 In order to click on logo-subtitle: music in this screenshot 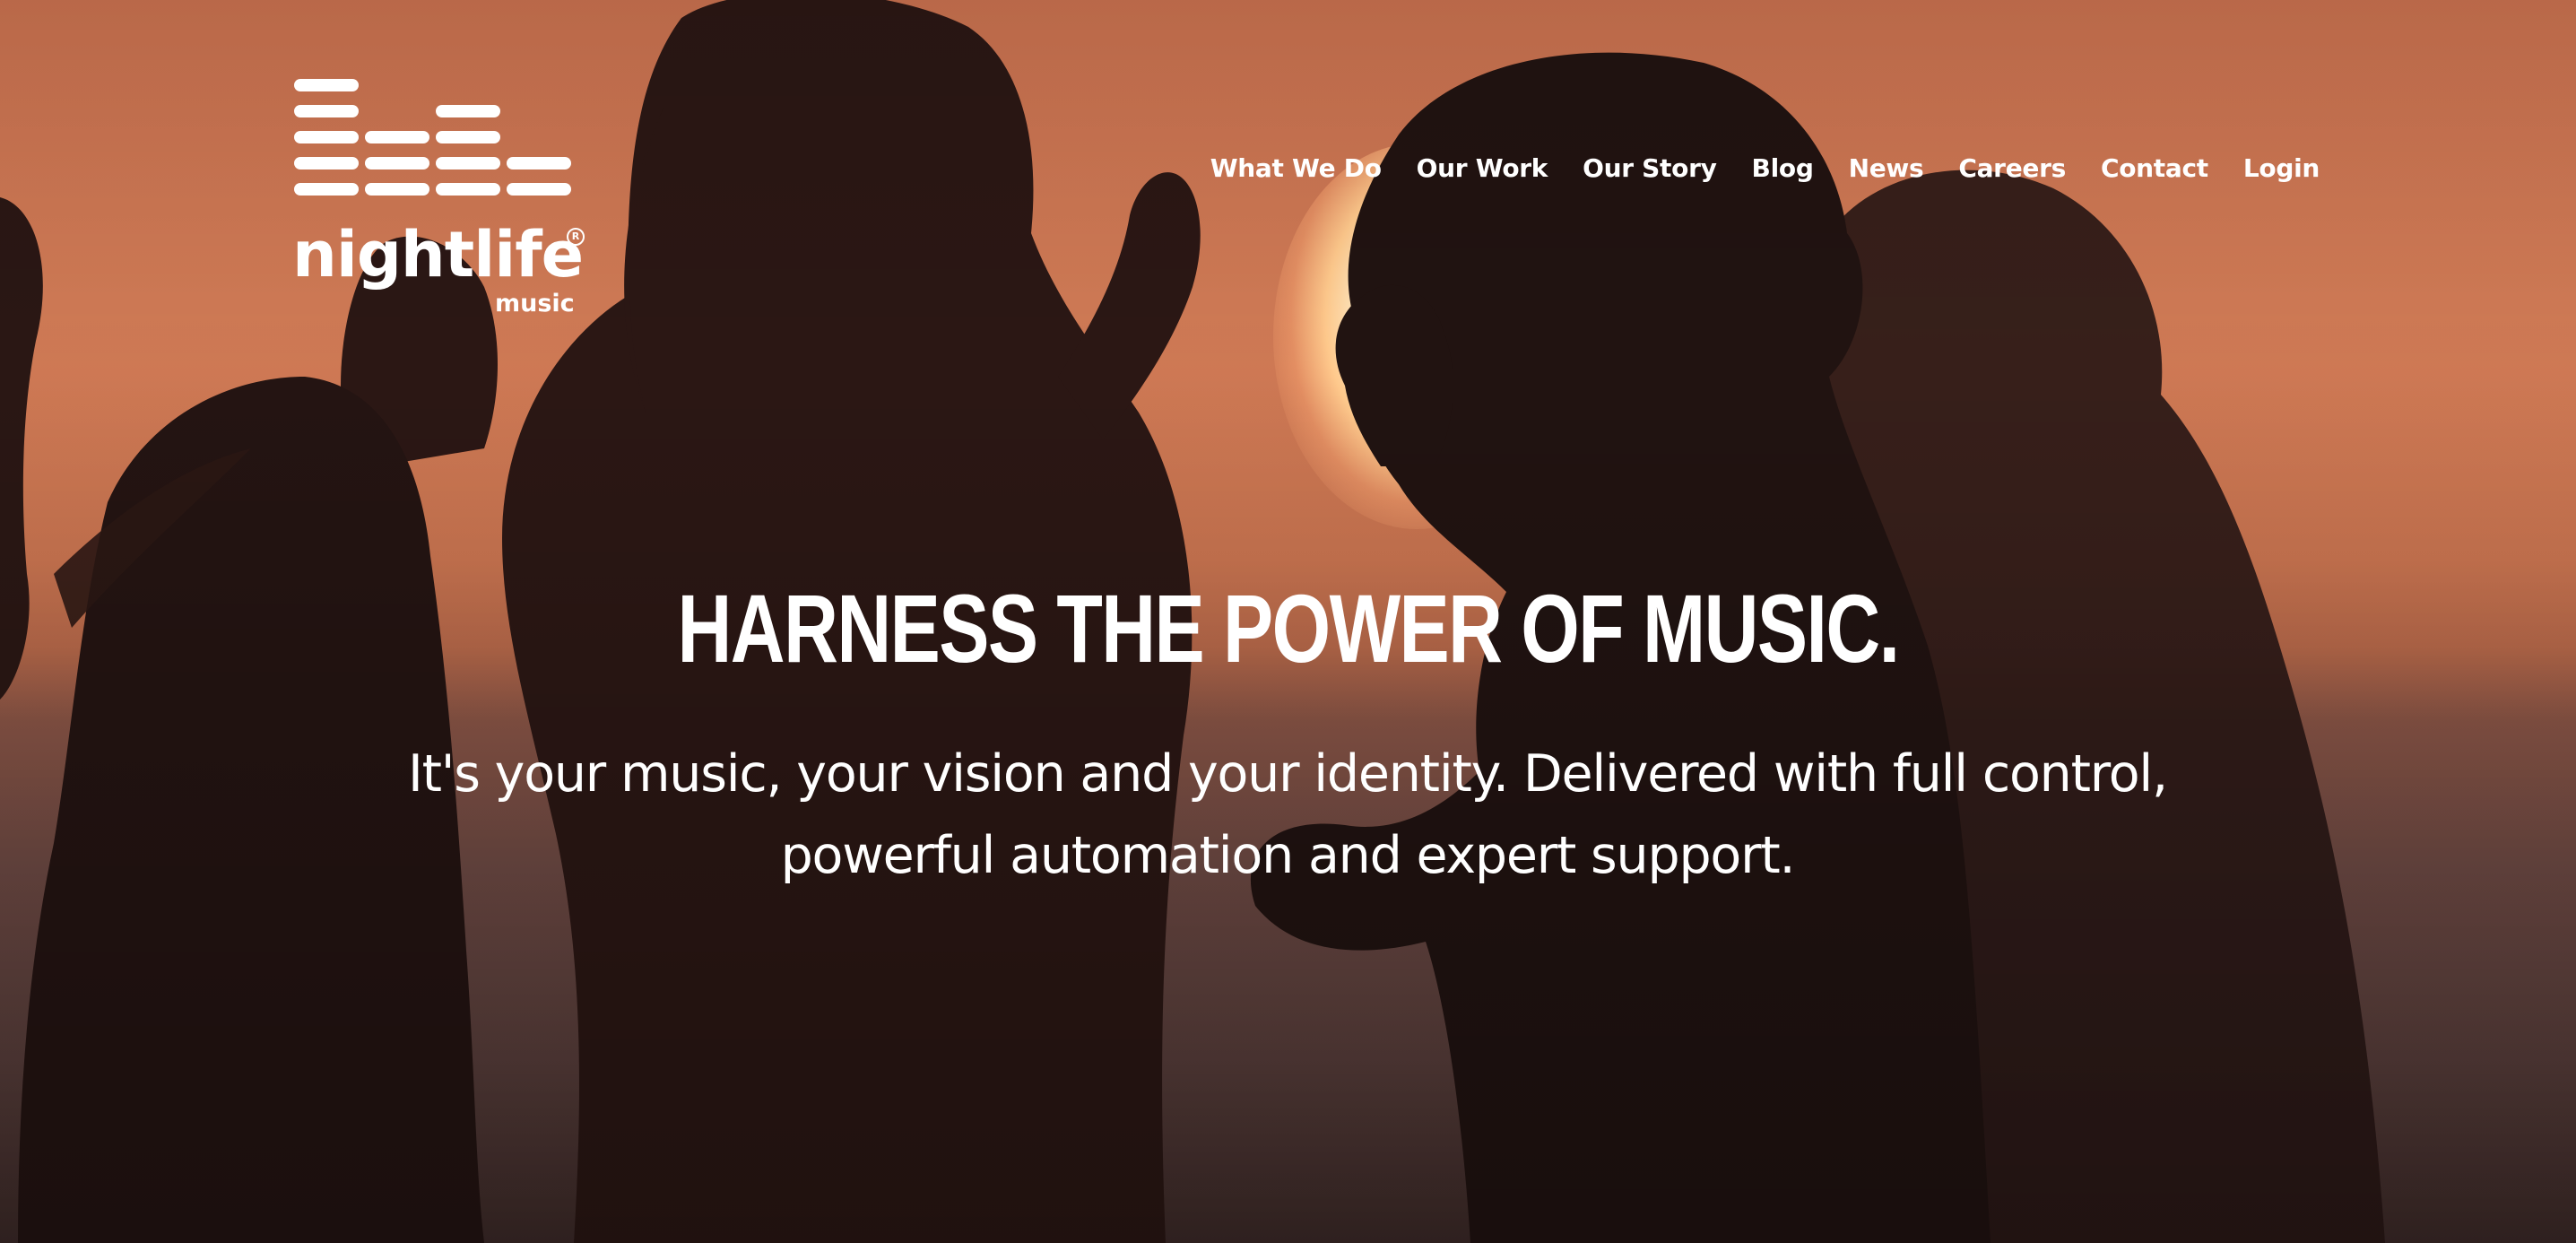, I will do `click(535, 303)`.